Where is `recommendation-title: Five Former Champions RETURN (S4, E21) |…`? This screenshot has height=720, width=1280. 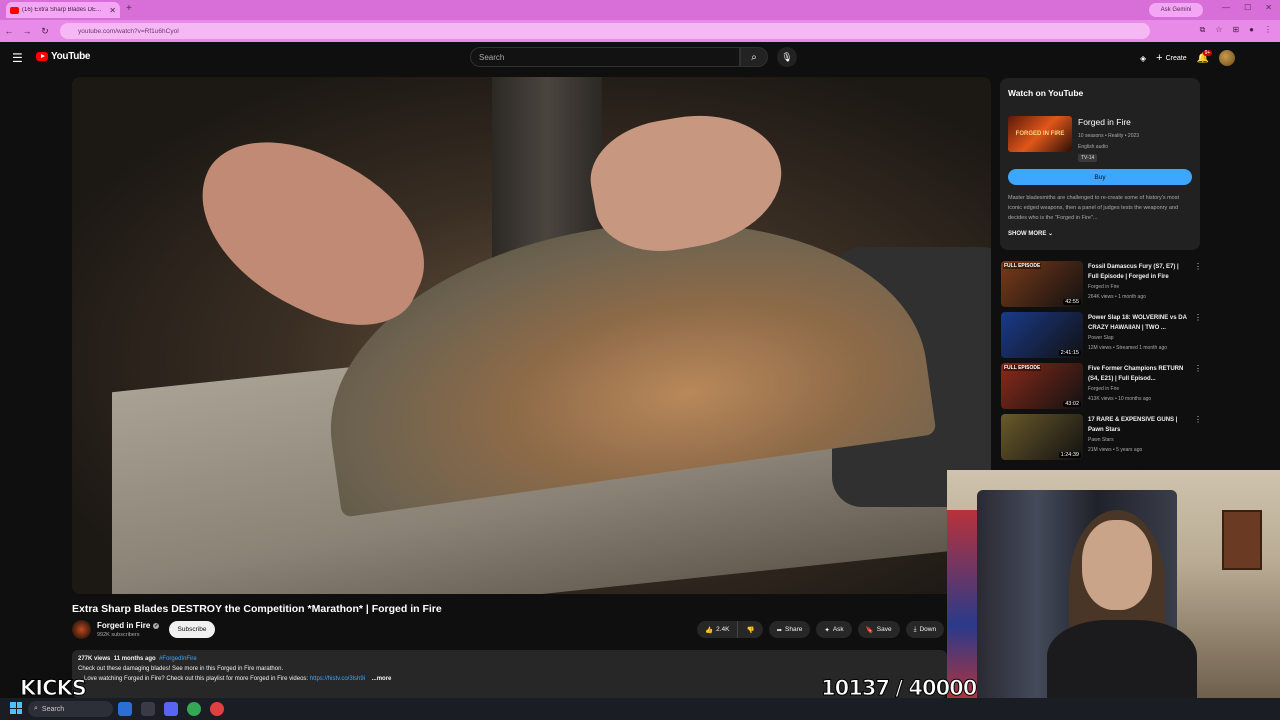
recommendation-title: Five Former Champions RETURN (S4, E21) |… is located at coordinates (1139, 374).